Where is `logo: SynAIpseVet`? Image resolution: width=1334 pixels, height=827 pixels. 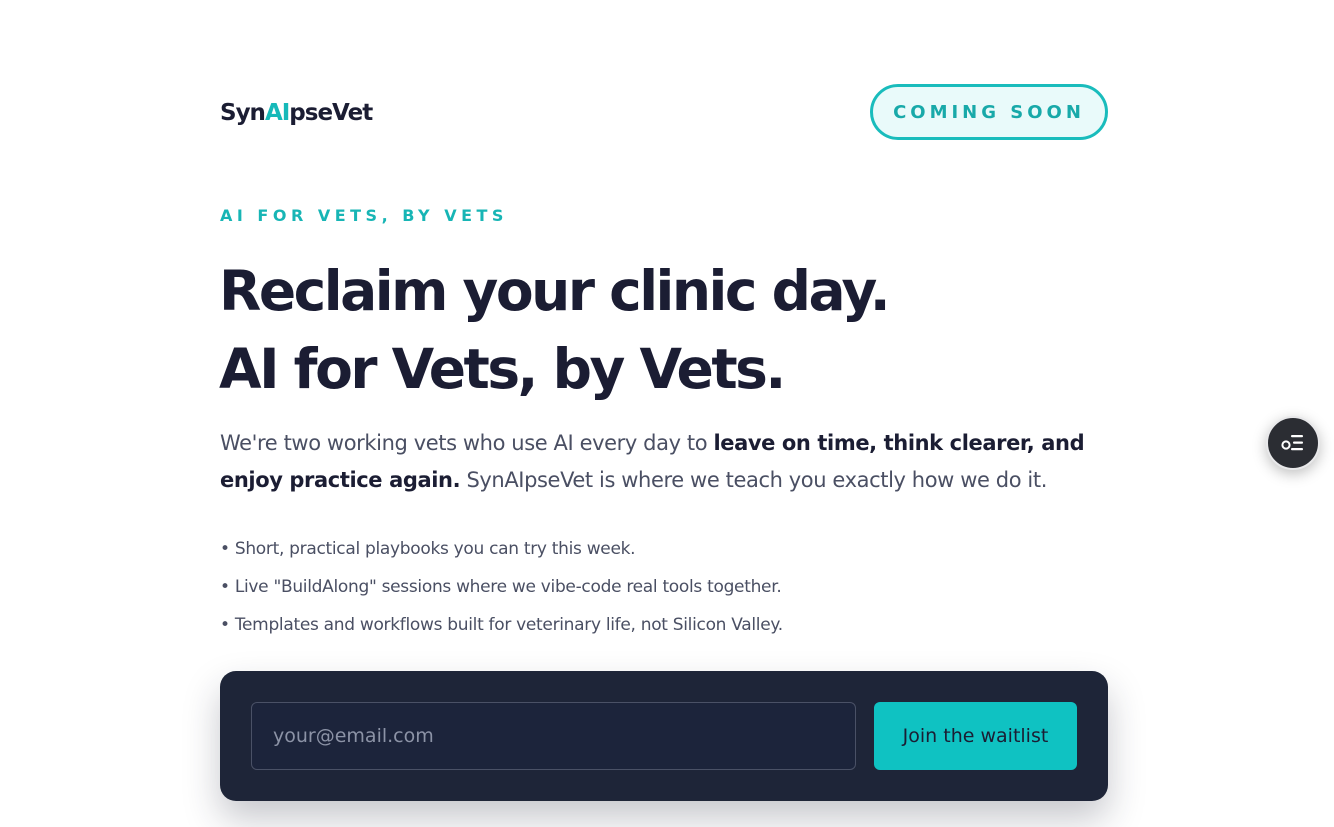 logo: SynAIpseVet is located at coordinates (296, 113).